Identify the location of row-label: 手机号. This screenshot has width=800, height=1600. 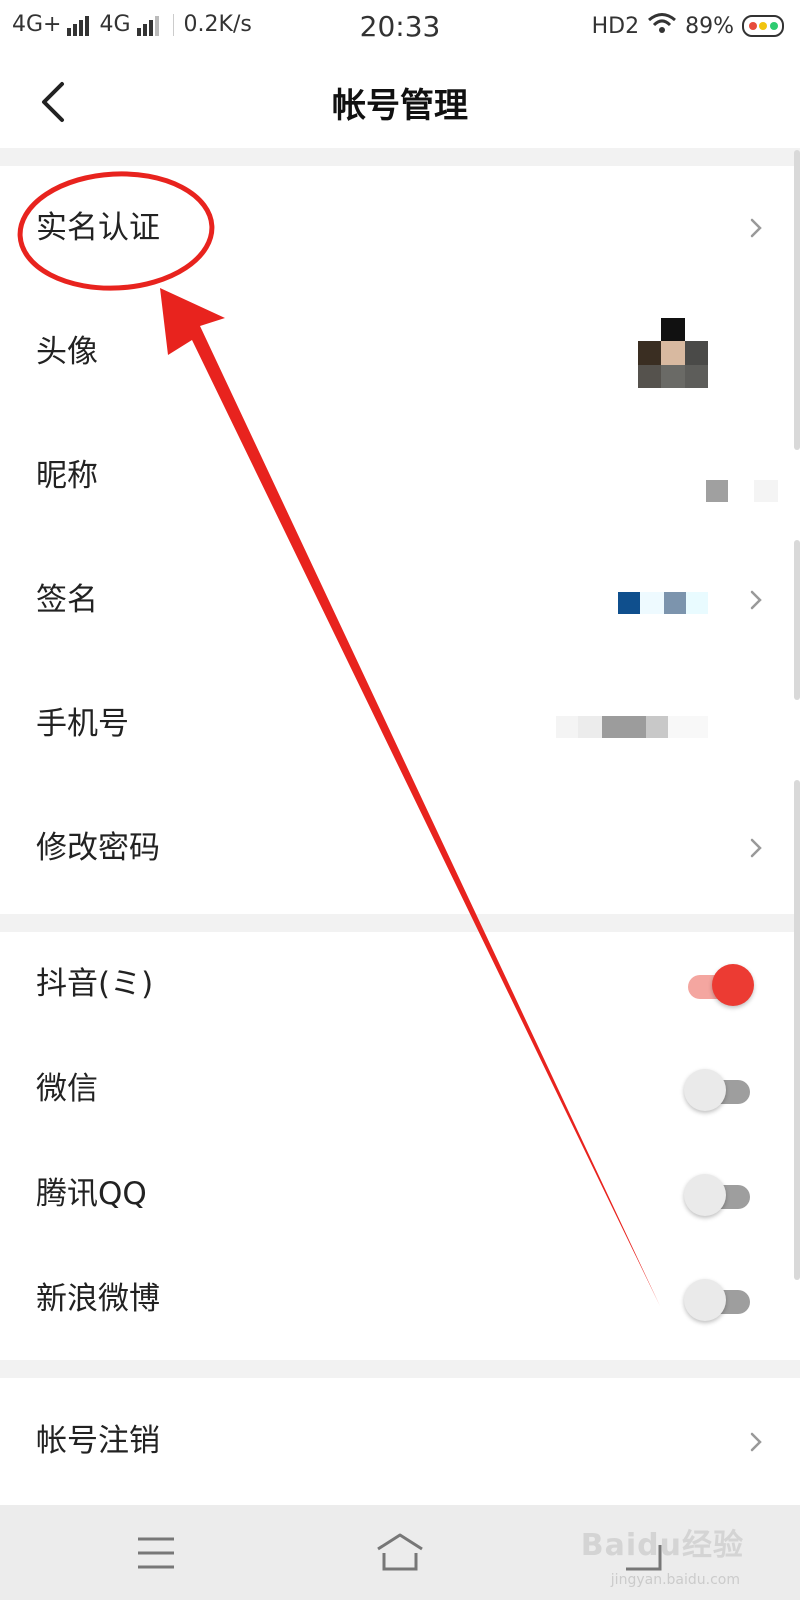
(82, 724).